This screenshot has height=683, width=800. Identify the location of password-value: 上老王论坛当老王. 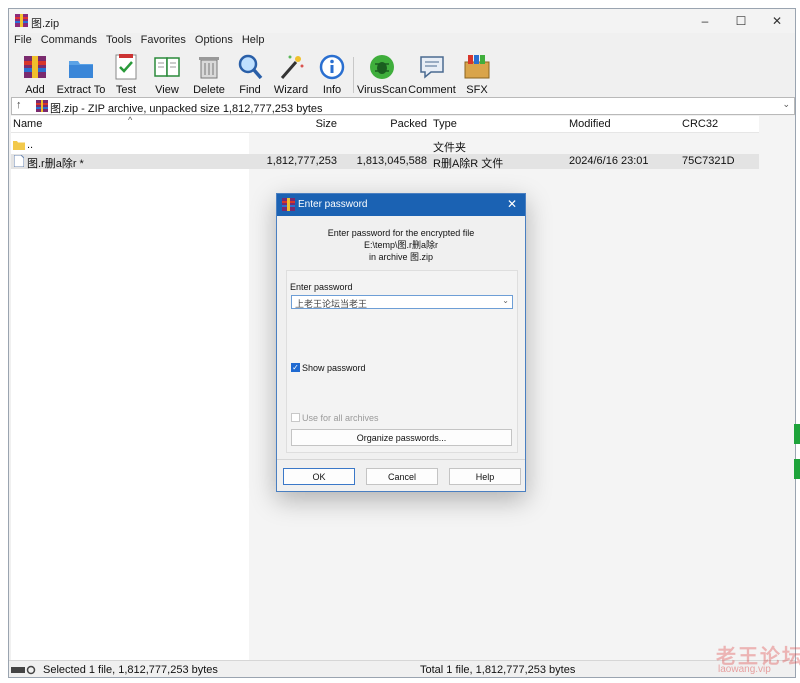
(331, 304).